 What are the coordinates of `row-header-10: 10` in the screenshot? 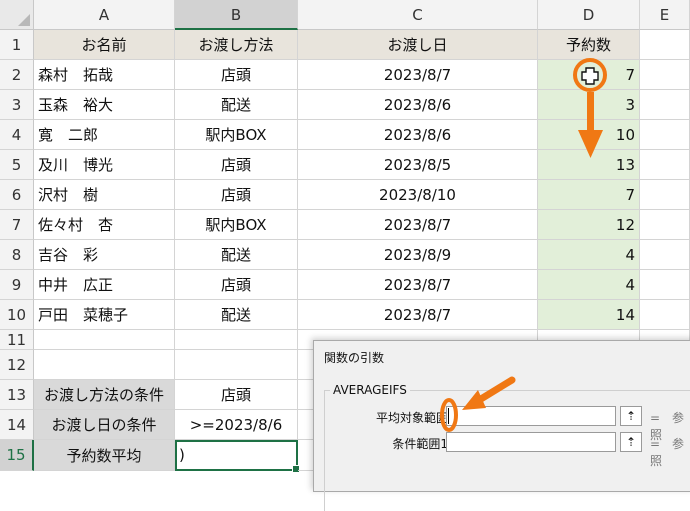 It's located at (17, 315).